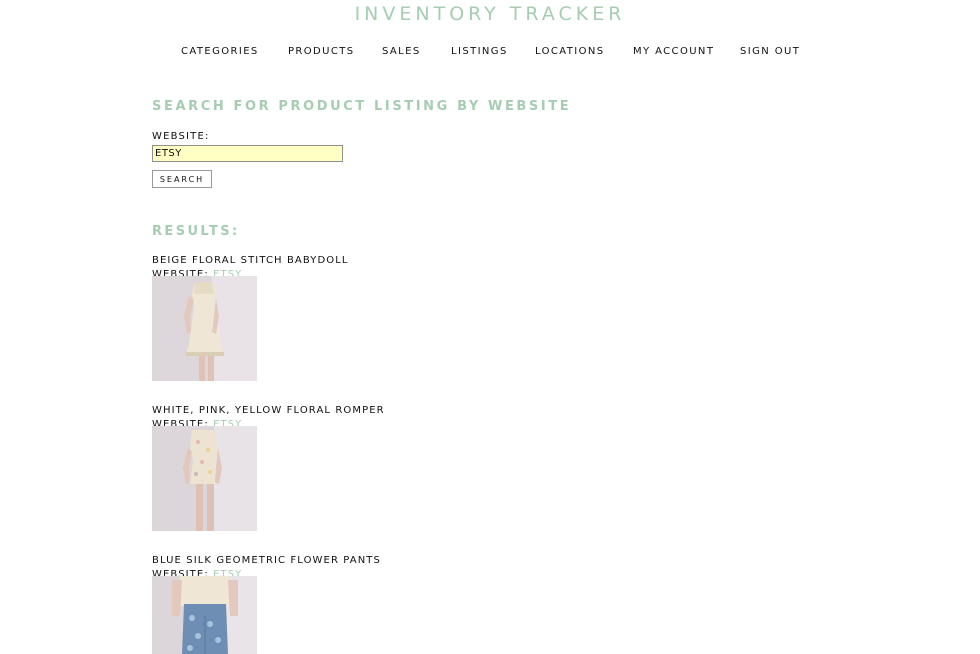 The image size is (980, 654). What do you see at coordinates (204, 478) in the screenshot?
I see `romper-photo-icon` at bounding box center [204, 478].